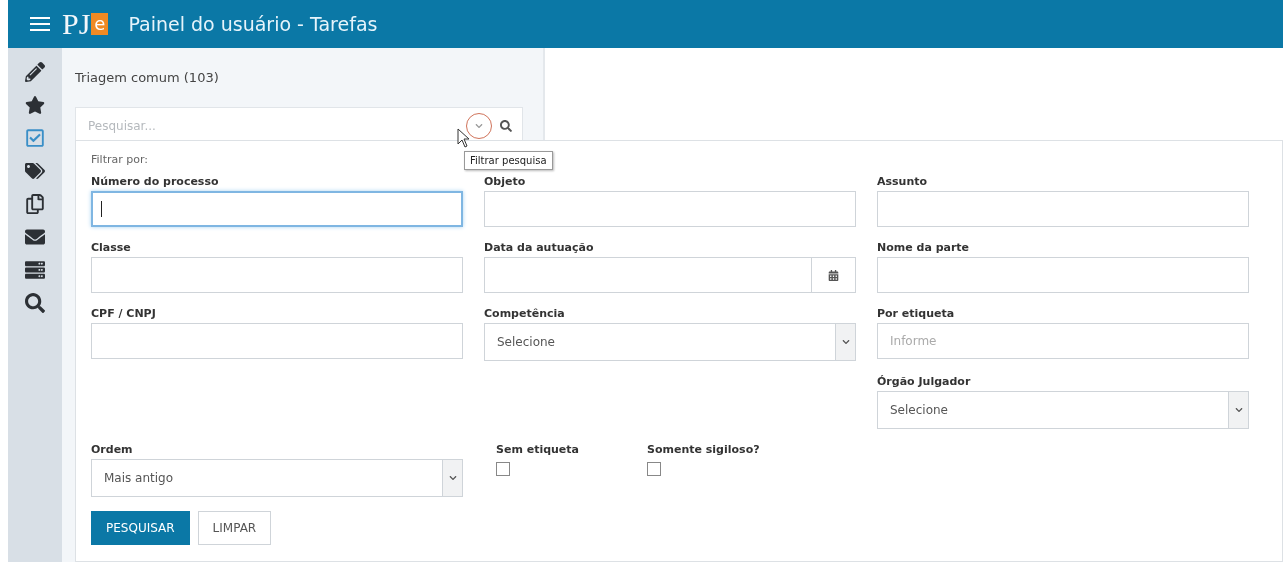 This screenshot has height=562, width=1283. I want to click on text-field: Informe, so click(1063, 341).